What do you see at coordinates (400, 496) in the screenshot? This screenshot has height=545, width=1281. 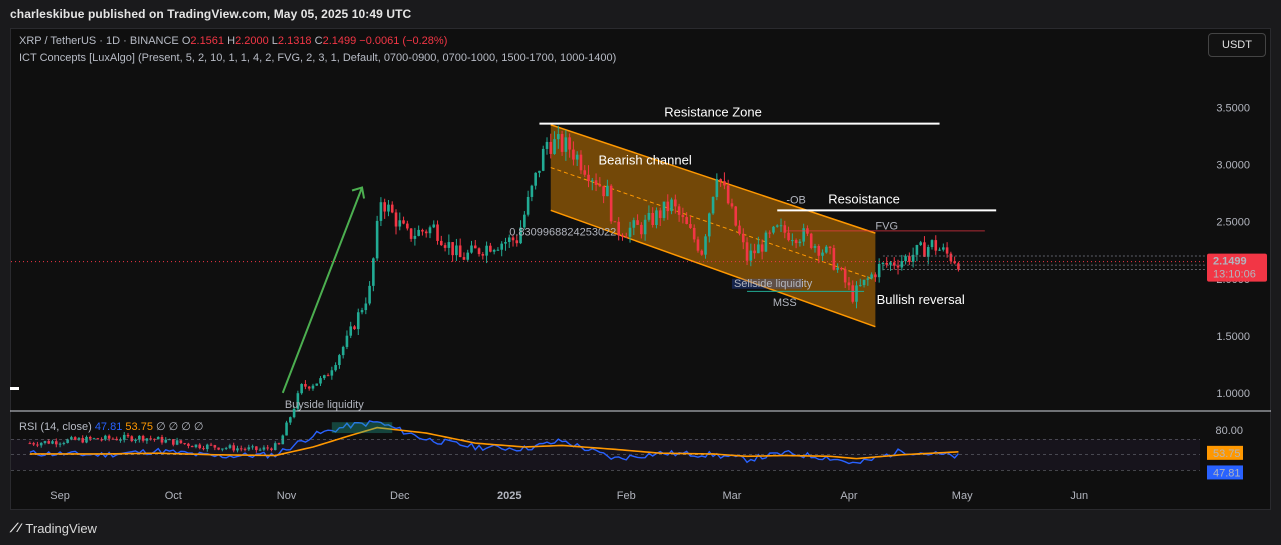 I see `x-tick-label: Dec` at bounding box center [400, 496].